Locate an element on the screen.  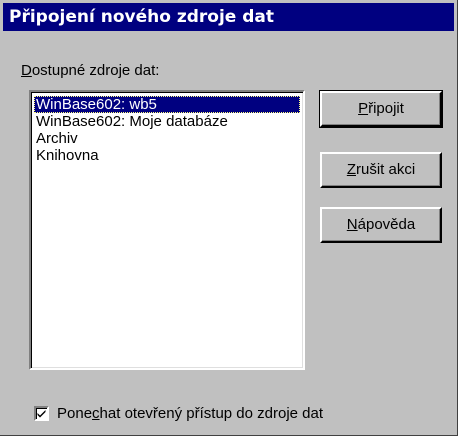
label-mnemonic: c is located at coordinates (96, 413).